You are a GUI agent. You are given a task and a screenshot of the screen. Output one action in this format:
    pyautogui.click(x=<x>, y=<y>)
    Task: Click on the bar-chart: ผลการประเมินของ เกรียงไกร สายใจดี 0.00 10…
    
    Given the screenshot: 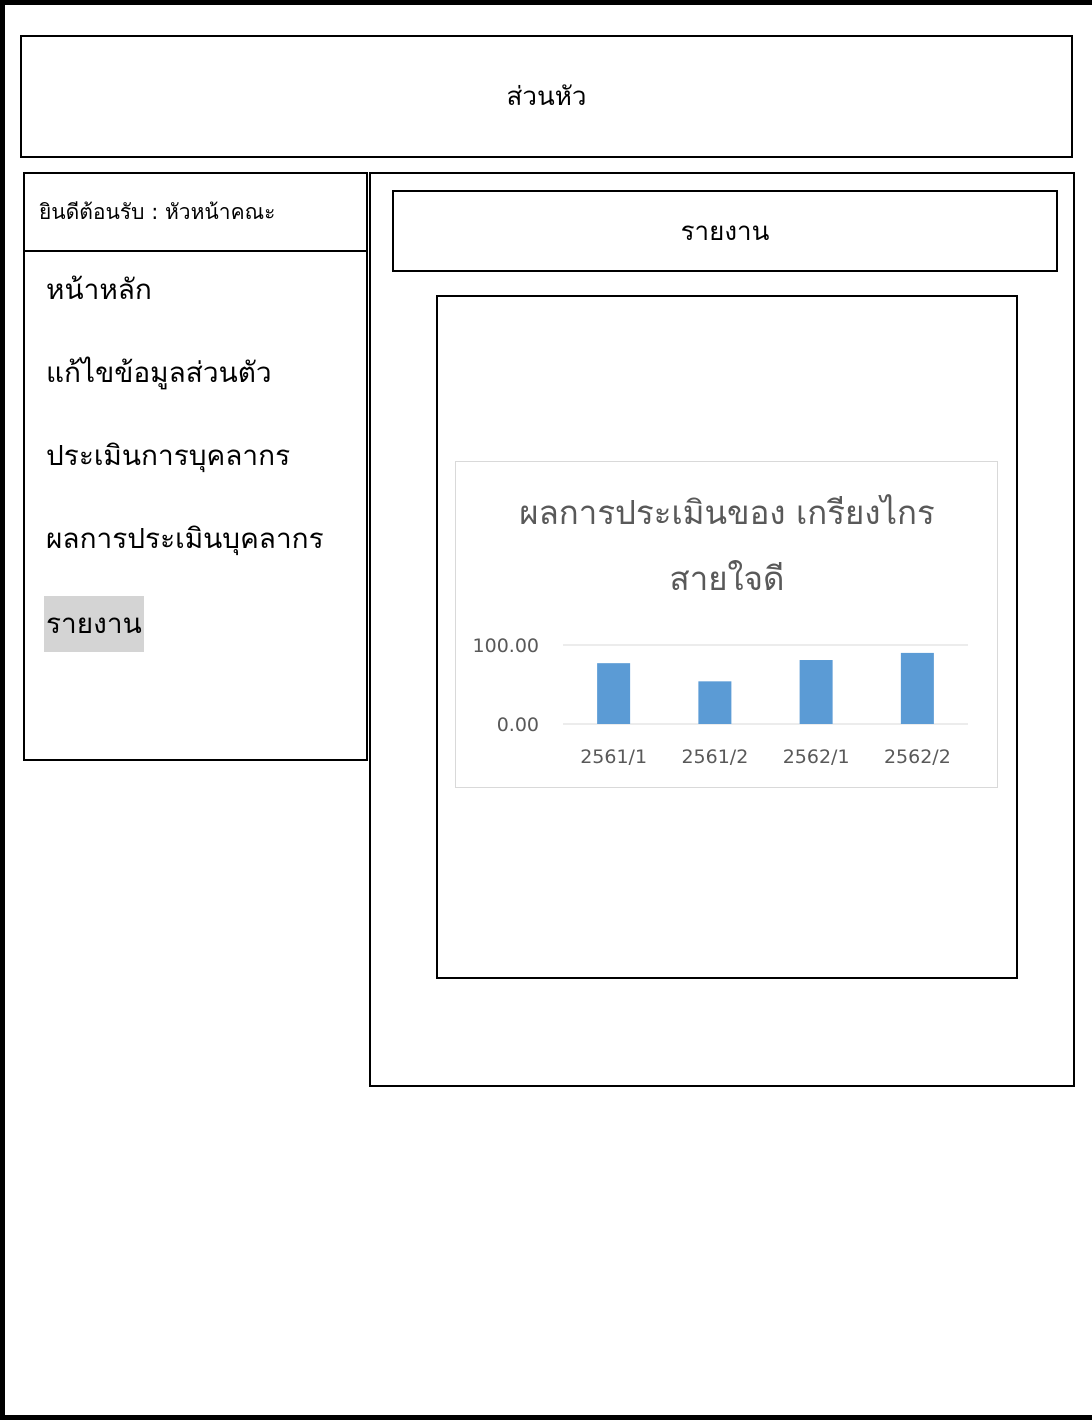 What is the action you would take?
    pyautogui.click(x=720, y=630)
    